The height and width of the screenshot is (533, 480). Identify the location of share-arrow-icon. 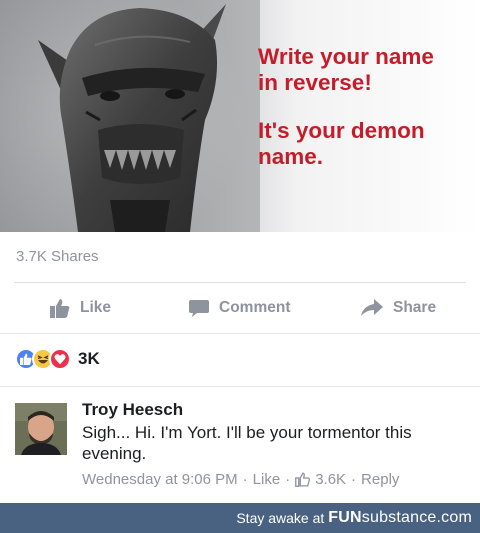
(372, 307).